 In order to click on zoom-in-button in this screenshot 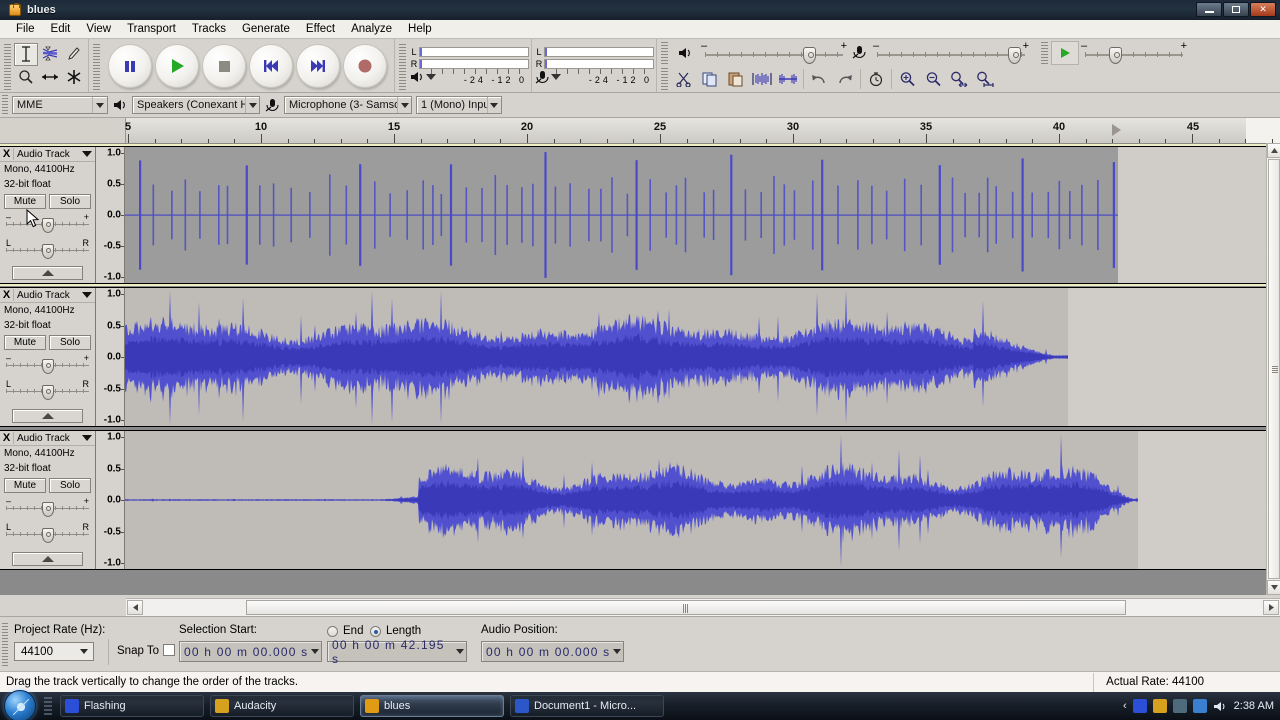, I will do `click(907, 79)`.